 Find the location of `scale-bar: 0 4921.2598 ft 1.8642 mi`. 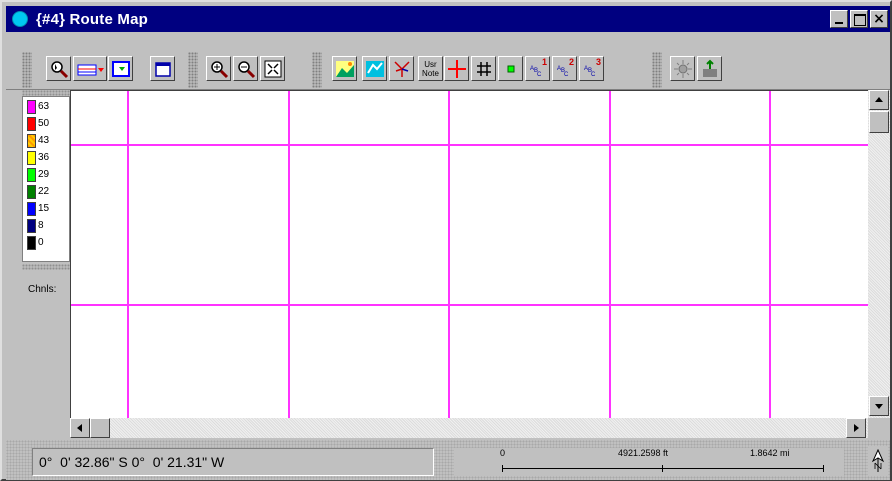

scale-bar: 0 4921.2598 ft 1.8642 mi is located at coordinates (649, 462).